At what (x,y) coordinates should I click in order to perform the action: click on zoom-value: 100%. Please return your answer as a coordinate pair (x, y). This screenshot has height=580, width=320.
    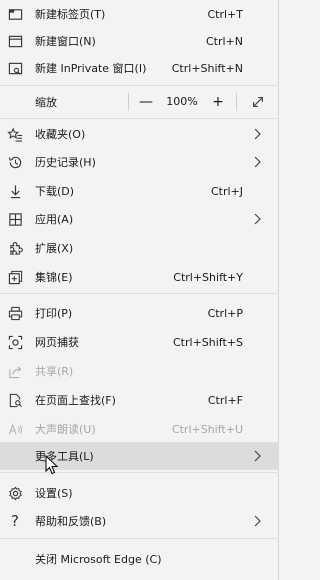
    Looking at the image, I should click on (182, 101).